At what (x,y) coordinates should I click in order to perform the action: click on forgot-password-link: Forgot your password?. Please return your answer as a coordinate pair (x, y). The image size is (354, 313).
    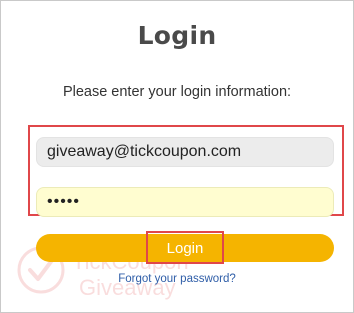
    Looking at the image, I should click on (177, 279).